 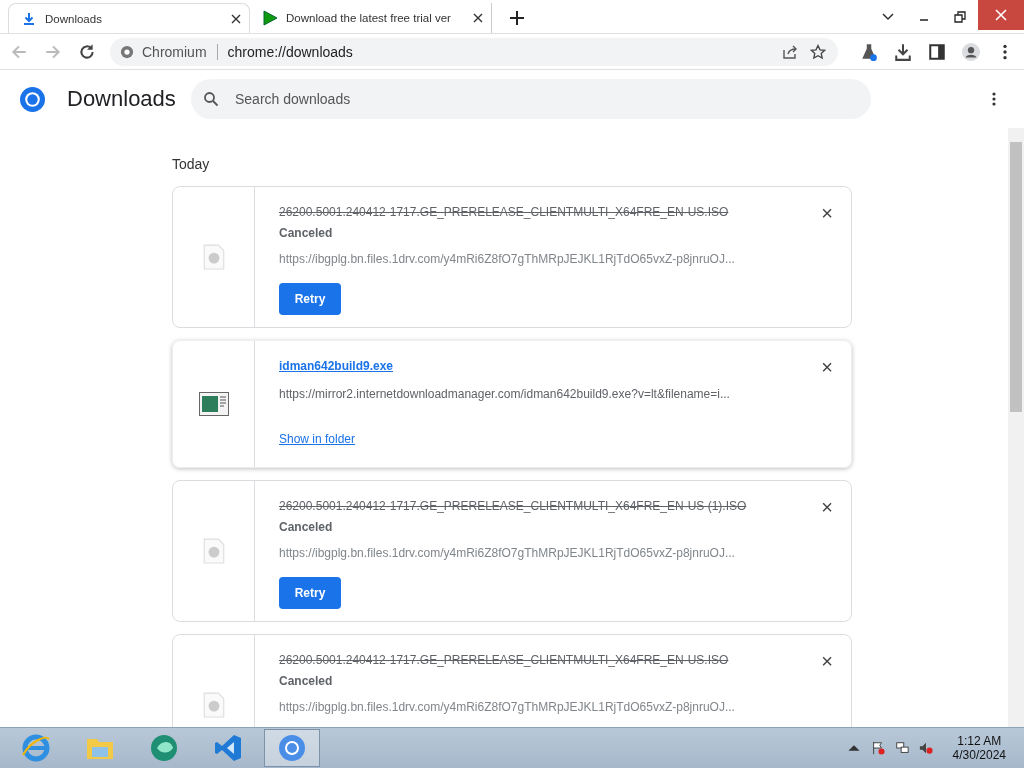 What do you see at coordinates (191, 164) in the screenshot?
I see `section-heading: Today` at bounding box center [191, 164].